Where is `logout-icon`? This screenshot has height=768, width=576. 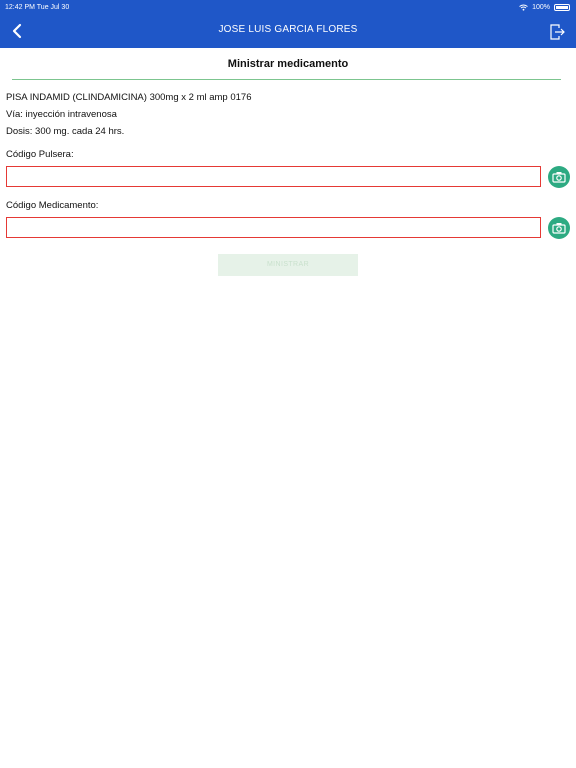
logout-icon is located at coordinates (557, 32).